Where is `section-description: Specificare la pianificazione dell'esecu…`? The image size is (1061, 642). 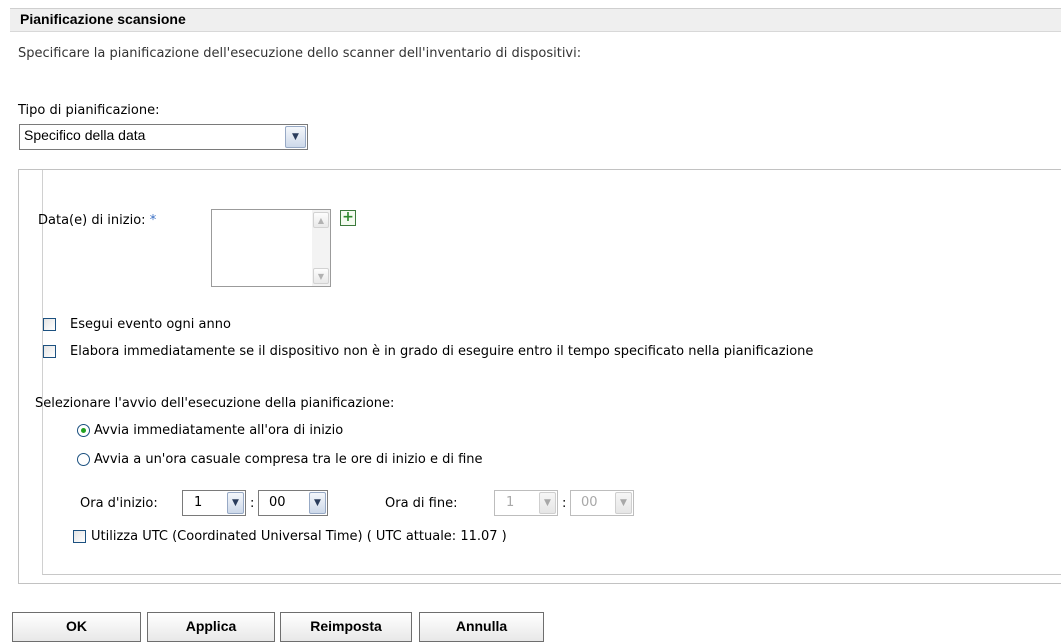
section-description: Specificare la pianificazione dell'esecu… is located at coordinates (300, 53).